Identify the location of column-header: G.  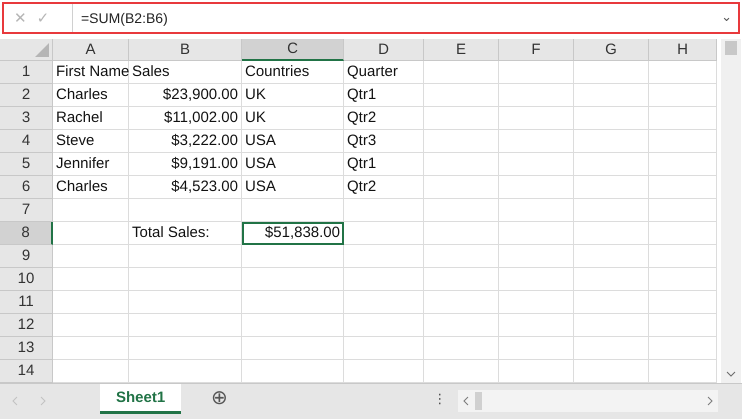
(611, 49).